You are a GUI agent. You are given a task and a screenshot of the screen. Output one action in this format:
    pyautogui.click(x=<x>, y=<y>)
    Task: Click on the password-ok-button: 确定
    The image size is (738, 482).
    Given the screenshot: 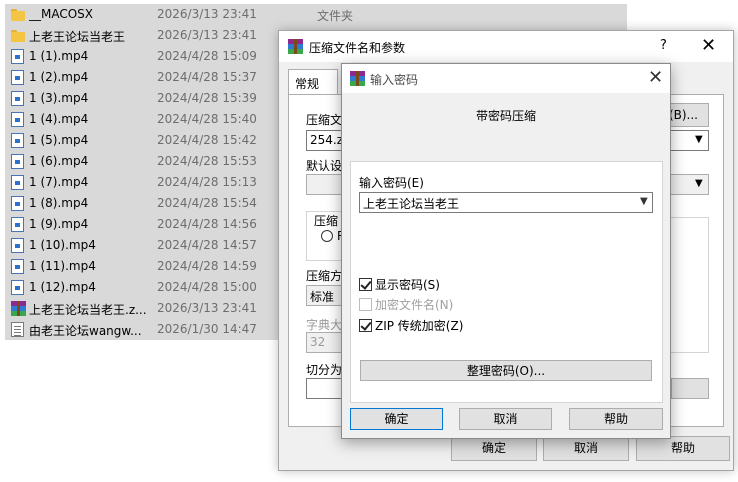 What is the action you would take?
    pyautogui.click(x=396, y=419)
    